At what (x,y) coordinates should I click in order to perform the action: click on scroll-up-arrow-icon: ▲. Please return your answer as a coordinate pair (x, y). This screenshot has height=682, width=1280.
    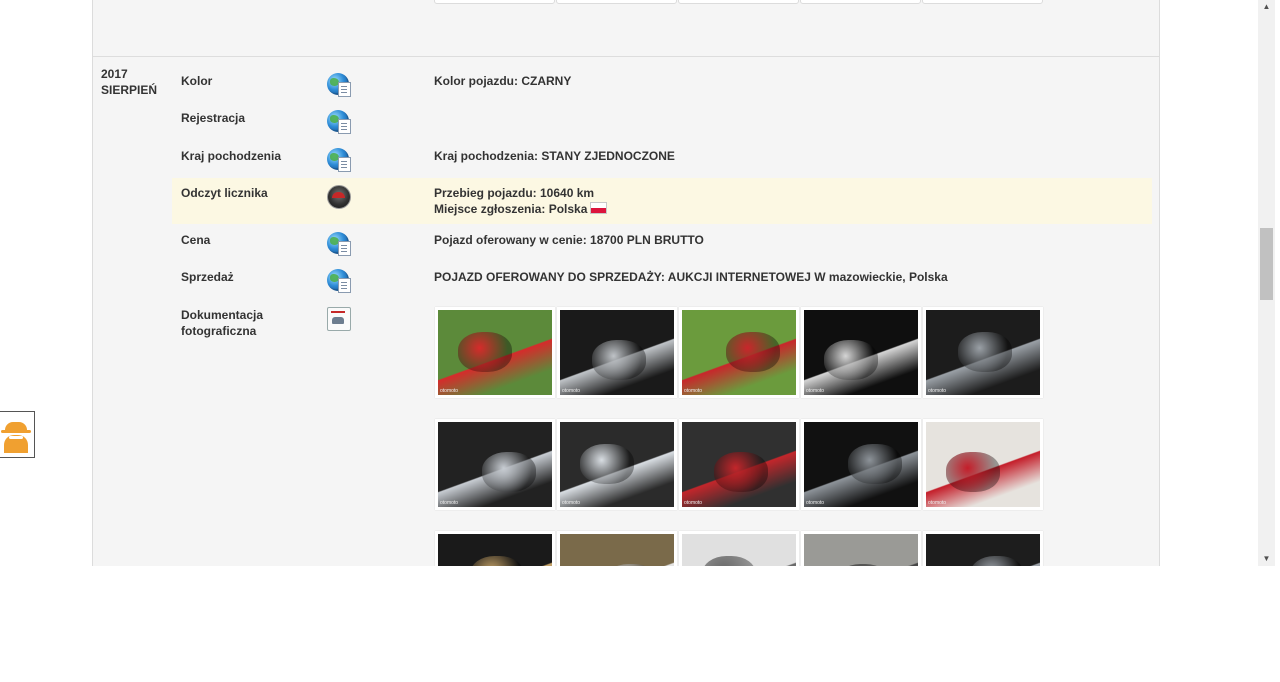
    Looking at the image, I should click on (1266, 7).